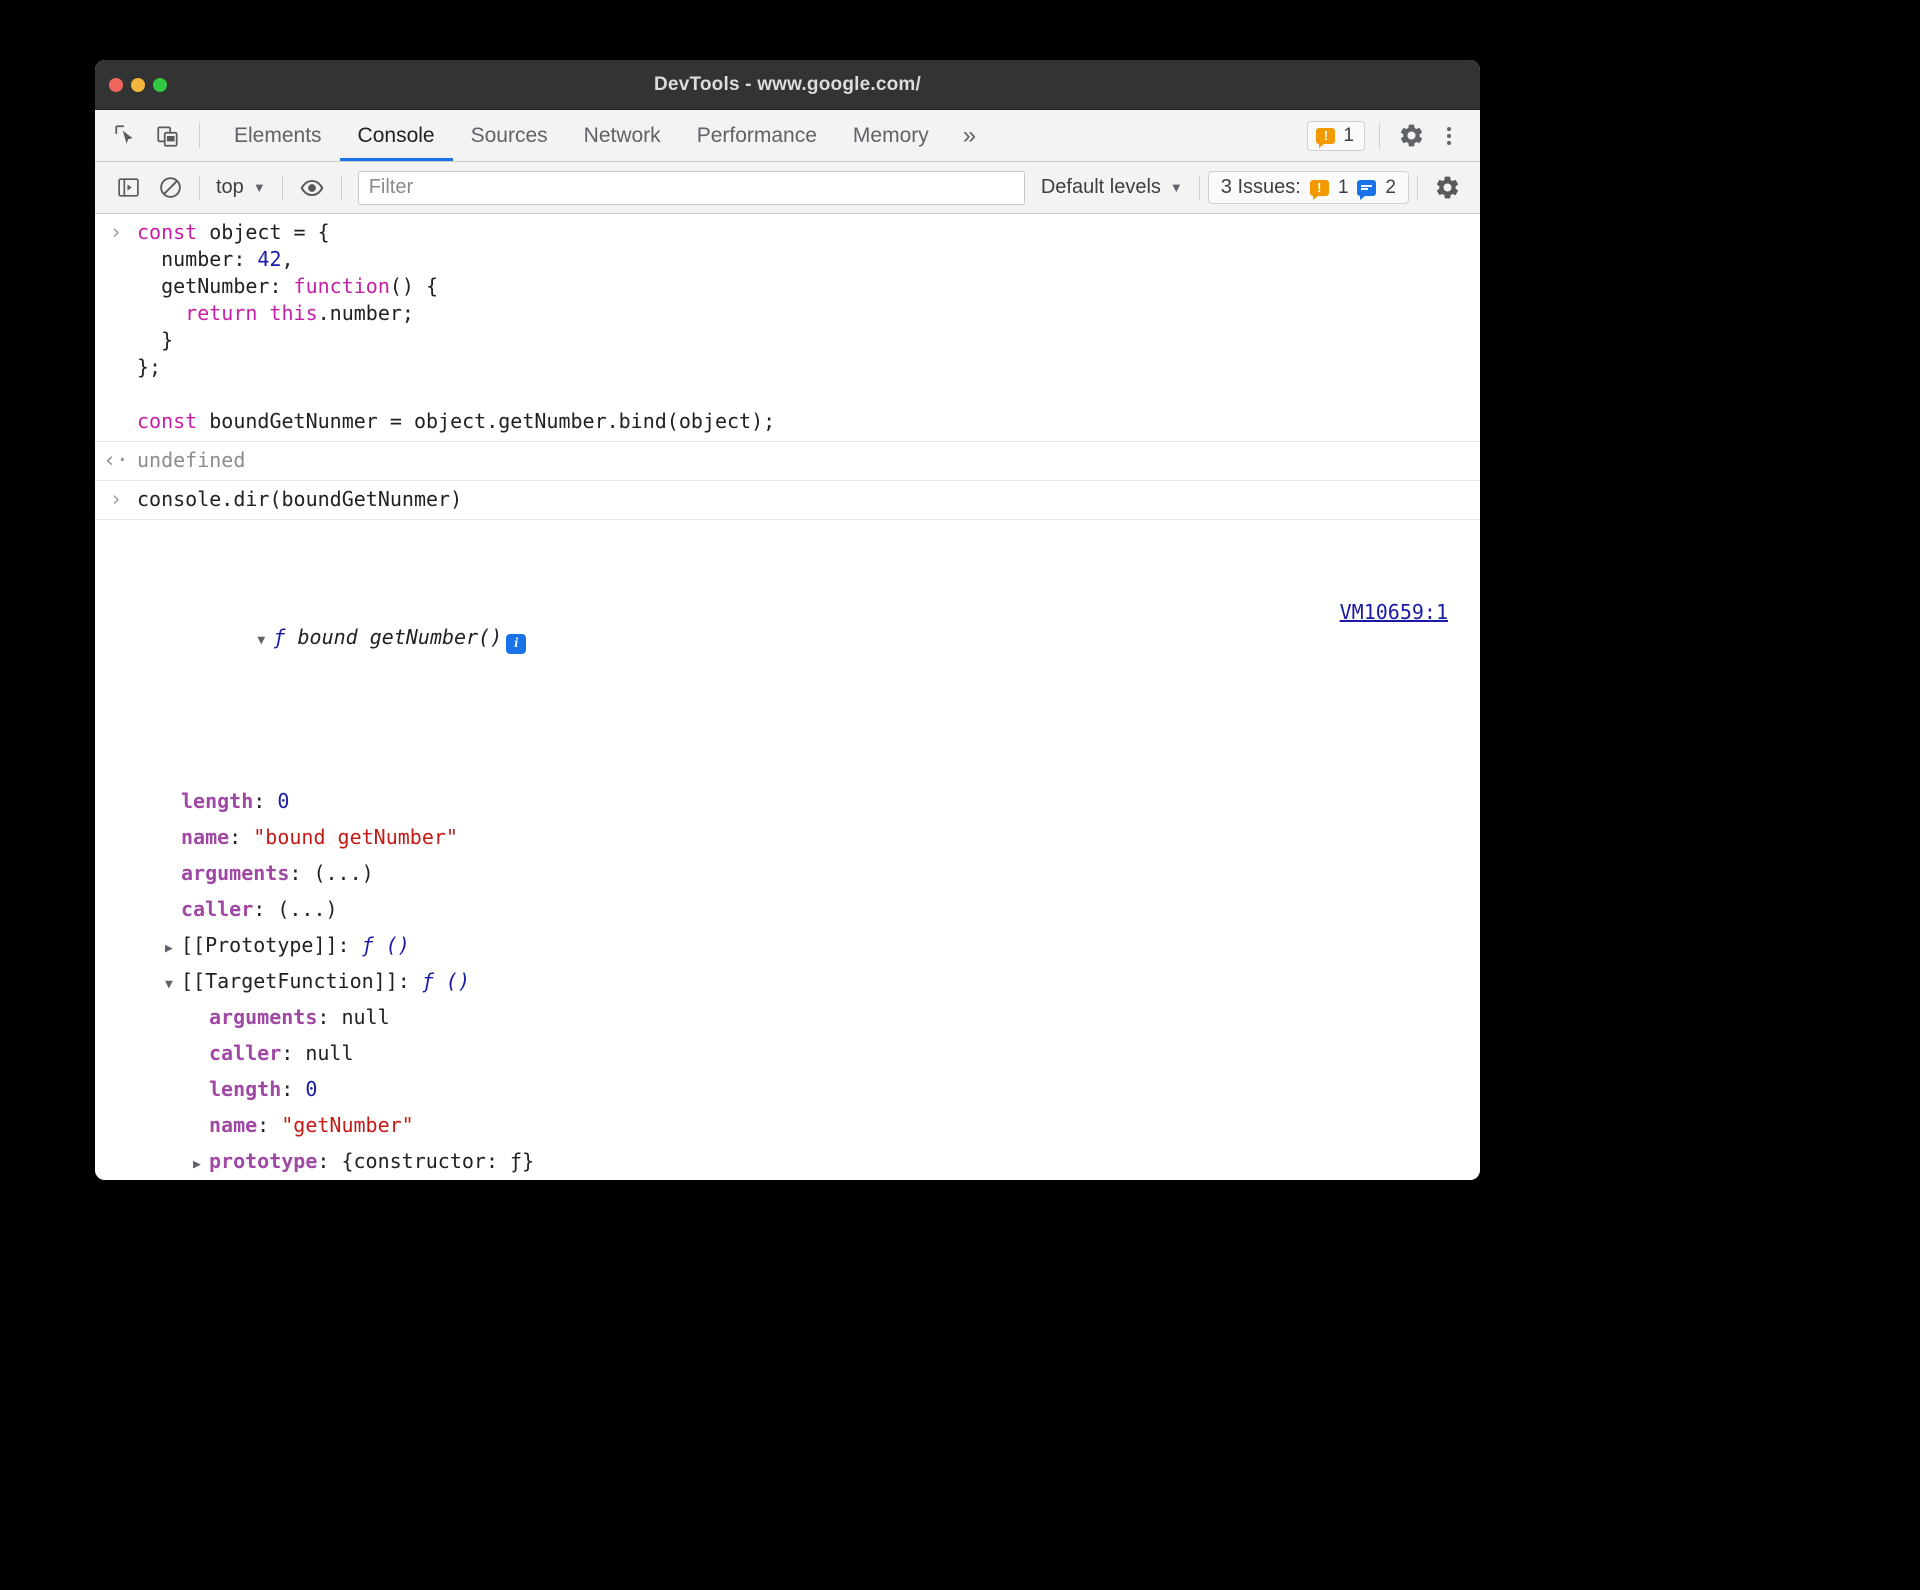 The width and height of the screenshot is (1920, 1590). I want to click on tab-memory-label: Memory, so click(890, 135).